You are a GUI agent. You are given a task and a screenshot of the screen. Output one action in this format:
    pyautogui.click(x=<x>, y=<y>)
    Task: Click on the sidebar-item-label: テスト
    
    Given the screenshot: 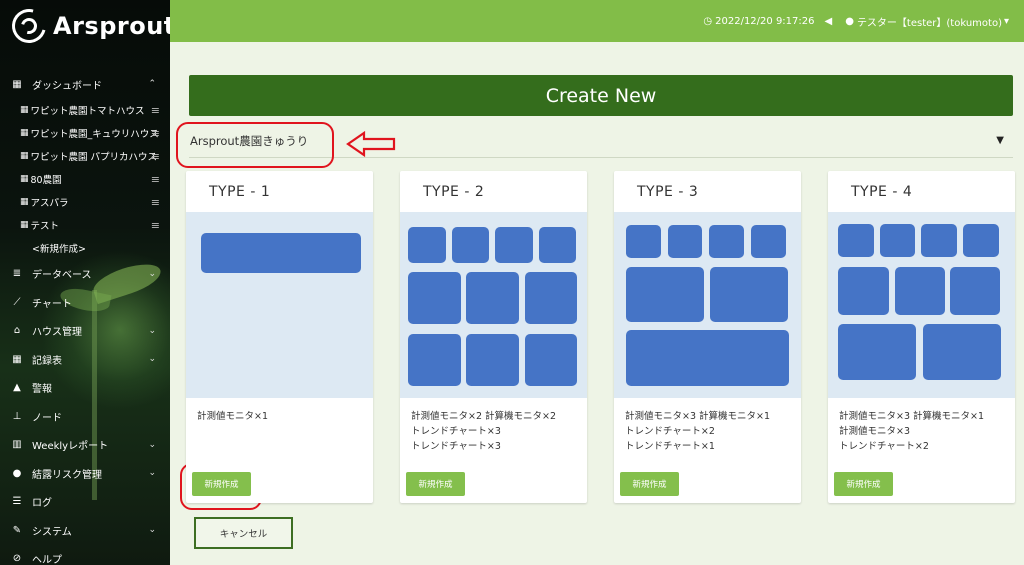 What is the action you would take?
    pyautogui.click(x=45, y=226)
    